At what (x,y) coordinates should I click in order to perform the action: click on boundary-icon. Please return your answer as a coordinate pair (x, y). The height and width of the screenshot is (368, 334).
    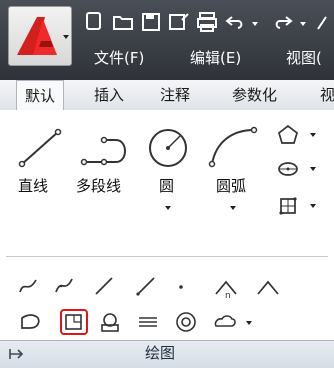
    Looking at the image, I should click on (73, 322).